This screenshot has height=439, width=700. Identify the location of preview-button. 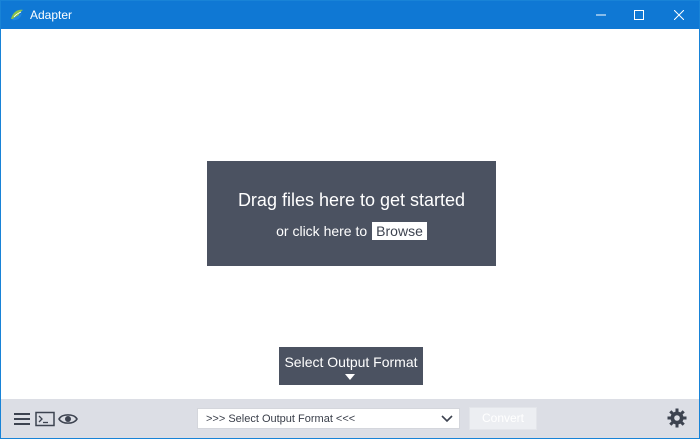
(68, 419).